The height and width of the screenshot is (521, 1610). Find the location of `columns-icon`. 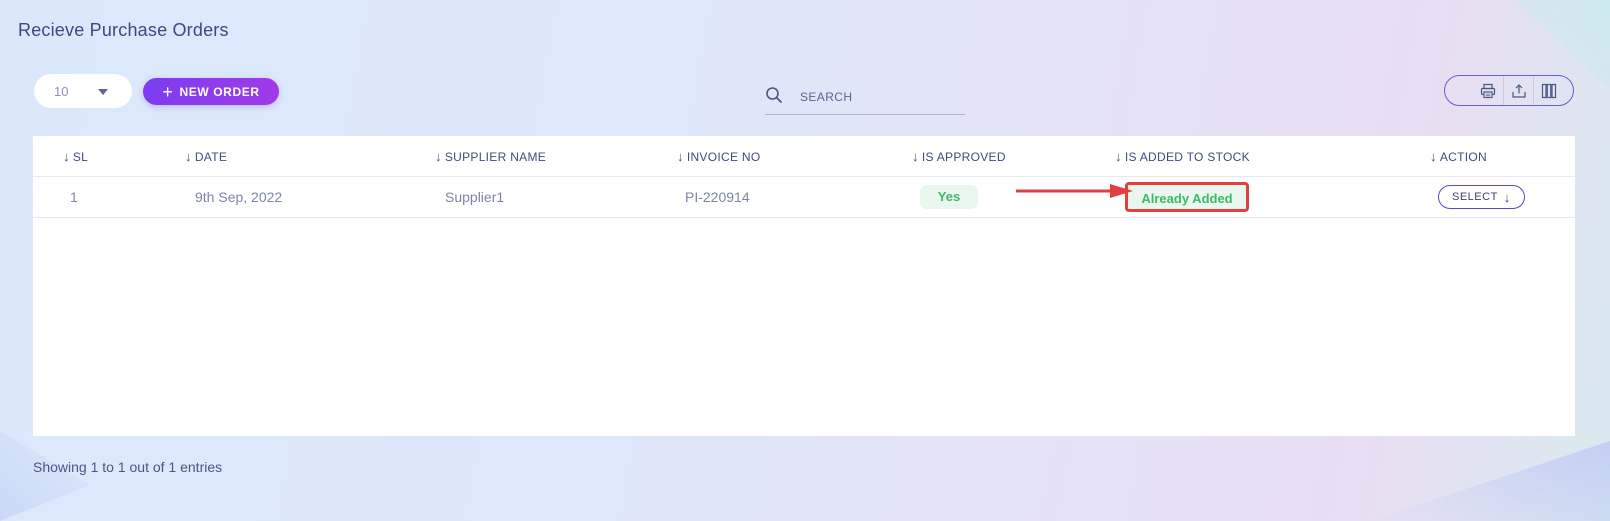

columns-icon is located at coordinates (1548, 90).